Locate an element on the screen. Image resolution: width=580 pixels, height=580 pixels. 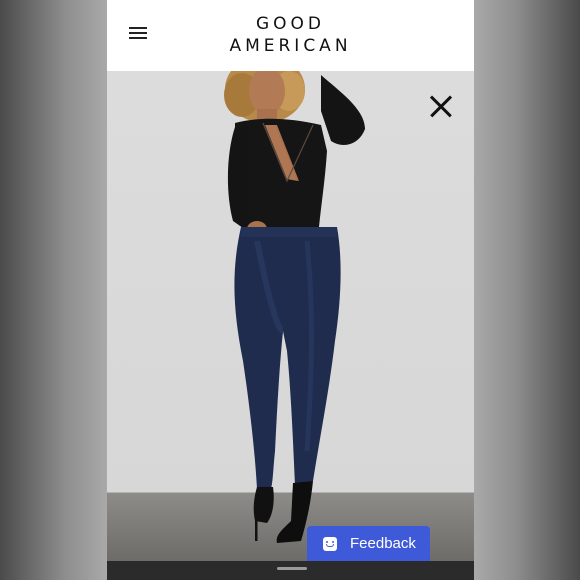
home-indicator is located at coordinates (292, 568).